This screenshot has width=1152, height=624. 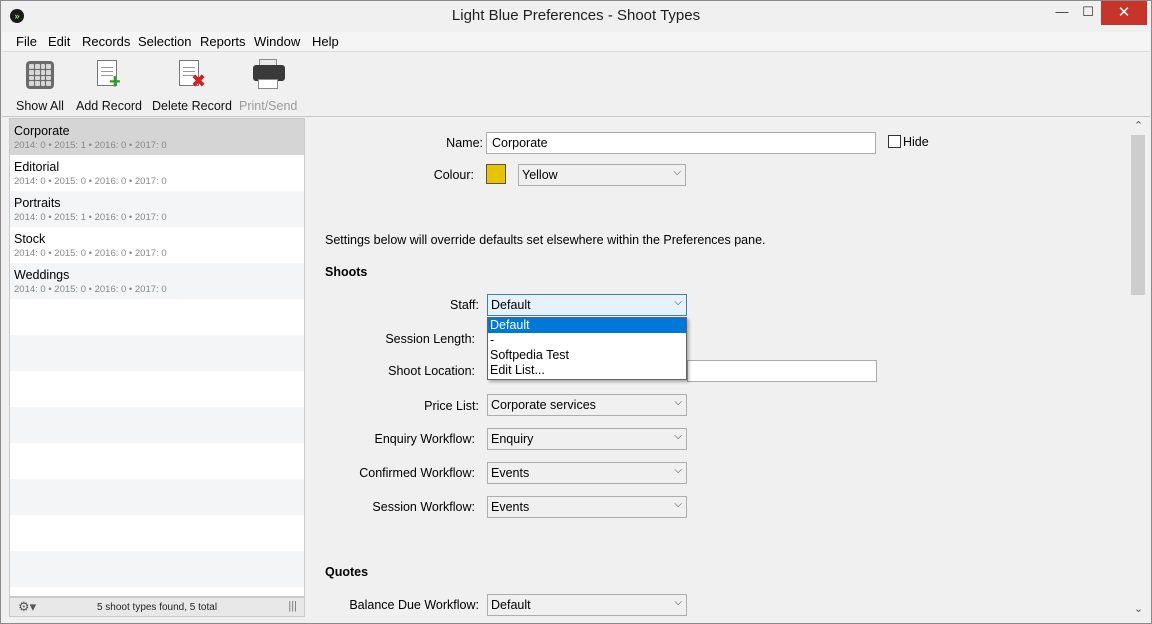 I want to click on menu-edit: Edit, so click(x=59, y=41).